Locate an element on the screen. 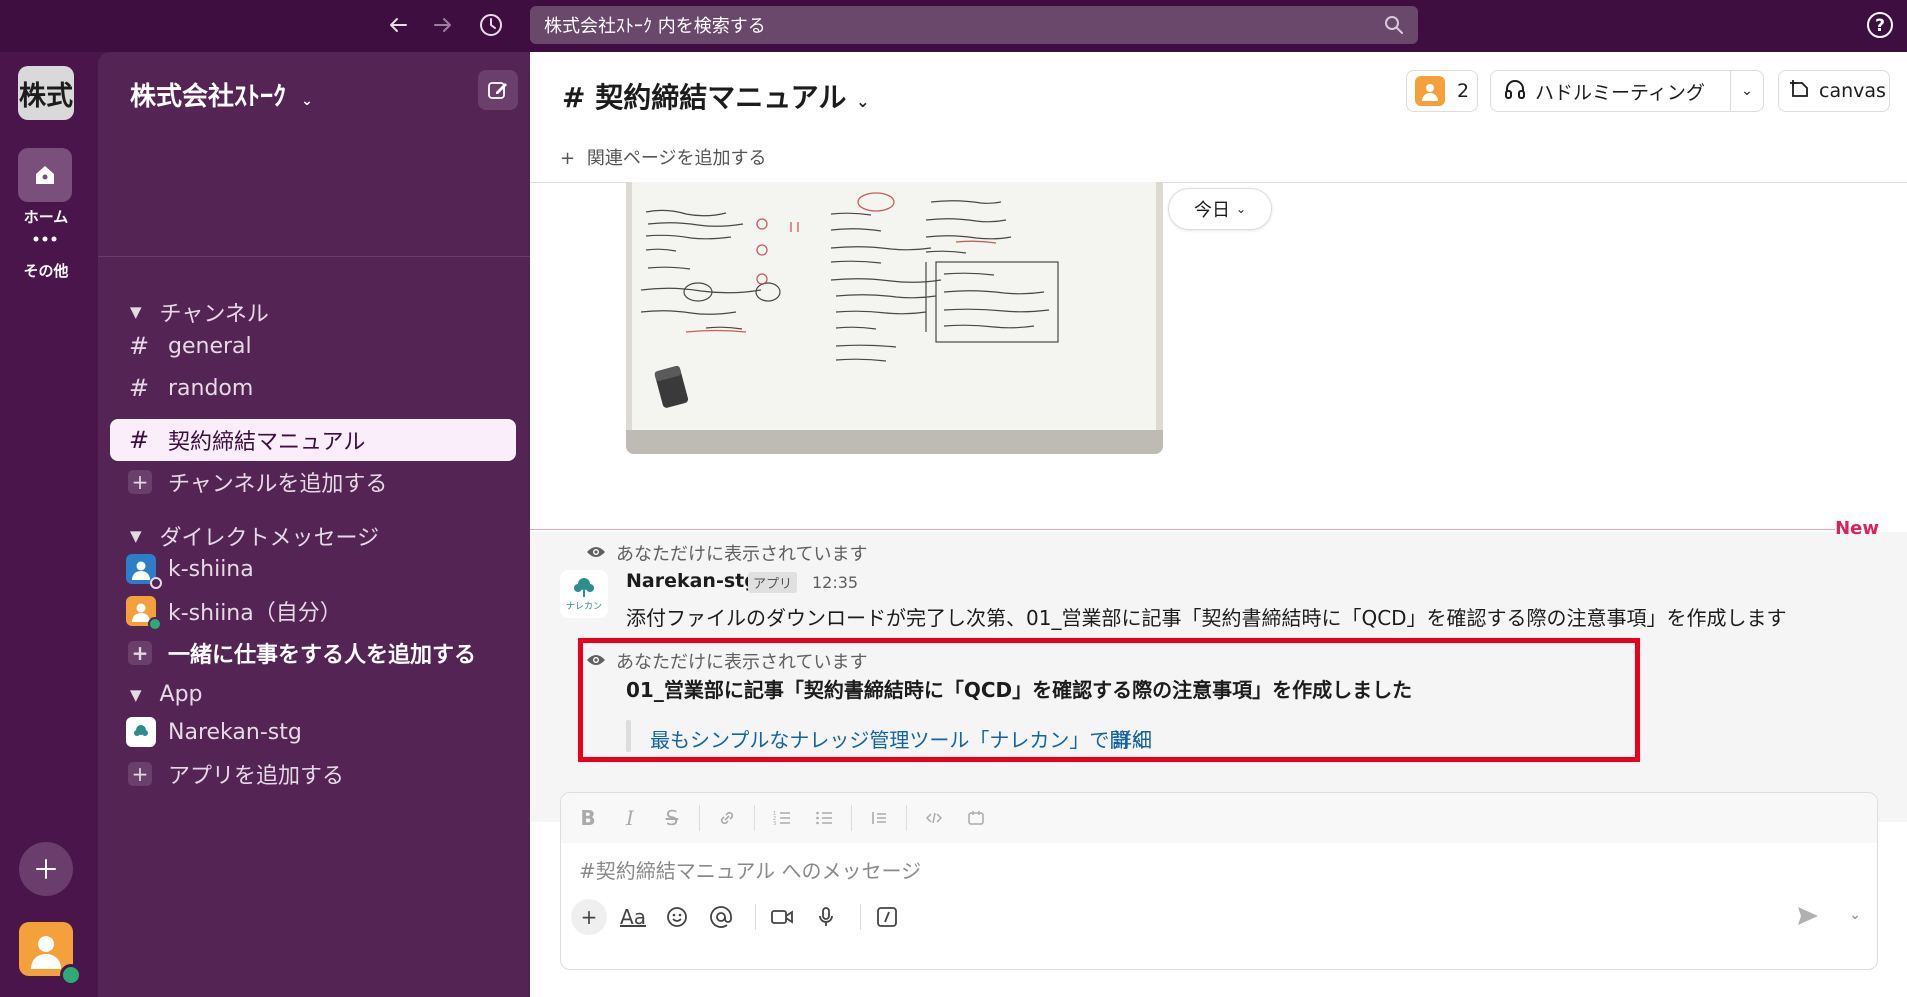  send-options-chevron-icon: ⌄ is located at coordinates (1855, 915).